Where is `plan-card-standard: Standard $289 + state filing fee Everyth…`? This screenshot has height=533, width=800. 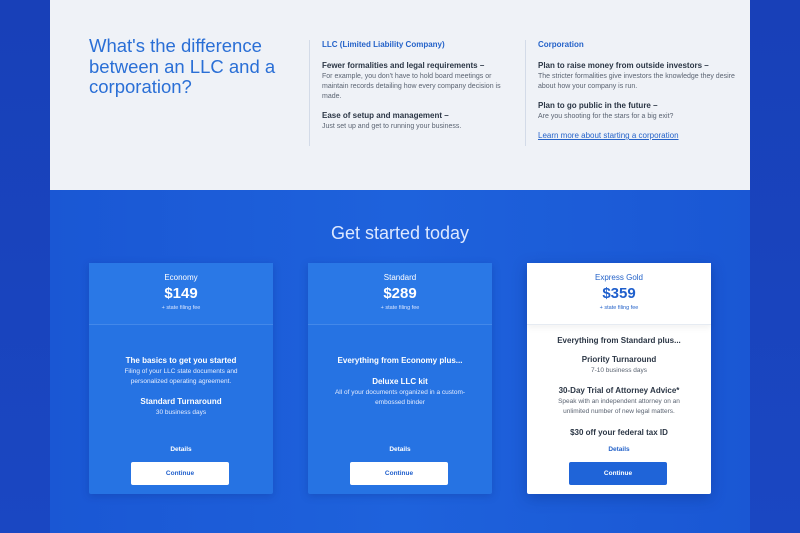 plan-card-standard: Standard $289 + state filing fee Everyth… is located at coordinates (400, 378).